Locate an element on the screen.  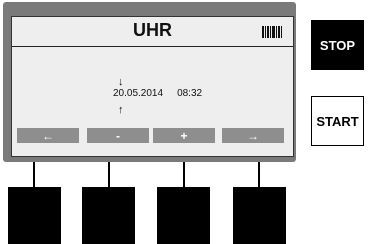
cursor-up-arrow-icon: ↑ is located at coordinates (121, 110).